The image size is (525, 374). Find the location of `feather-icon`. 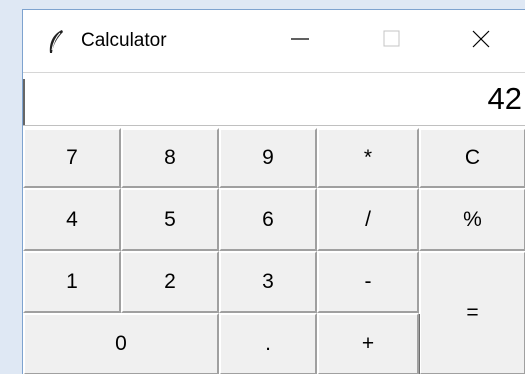

feather-icon is located at coordinates (56, 42).